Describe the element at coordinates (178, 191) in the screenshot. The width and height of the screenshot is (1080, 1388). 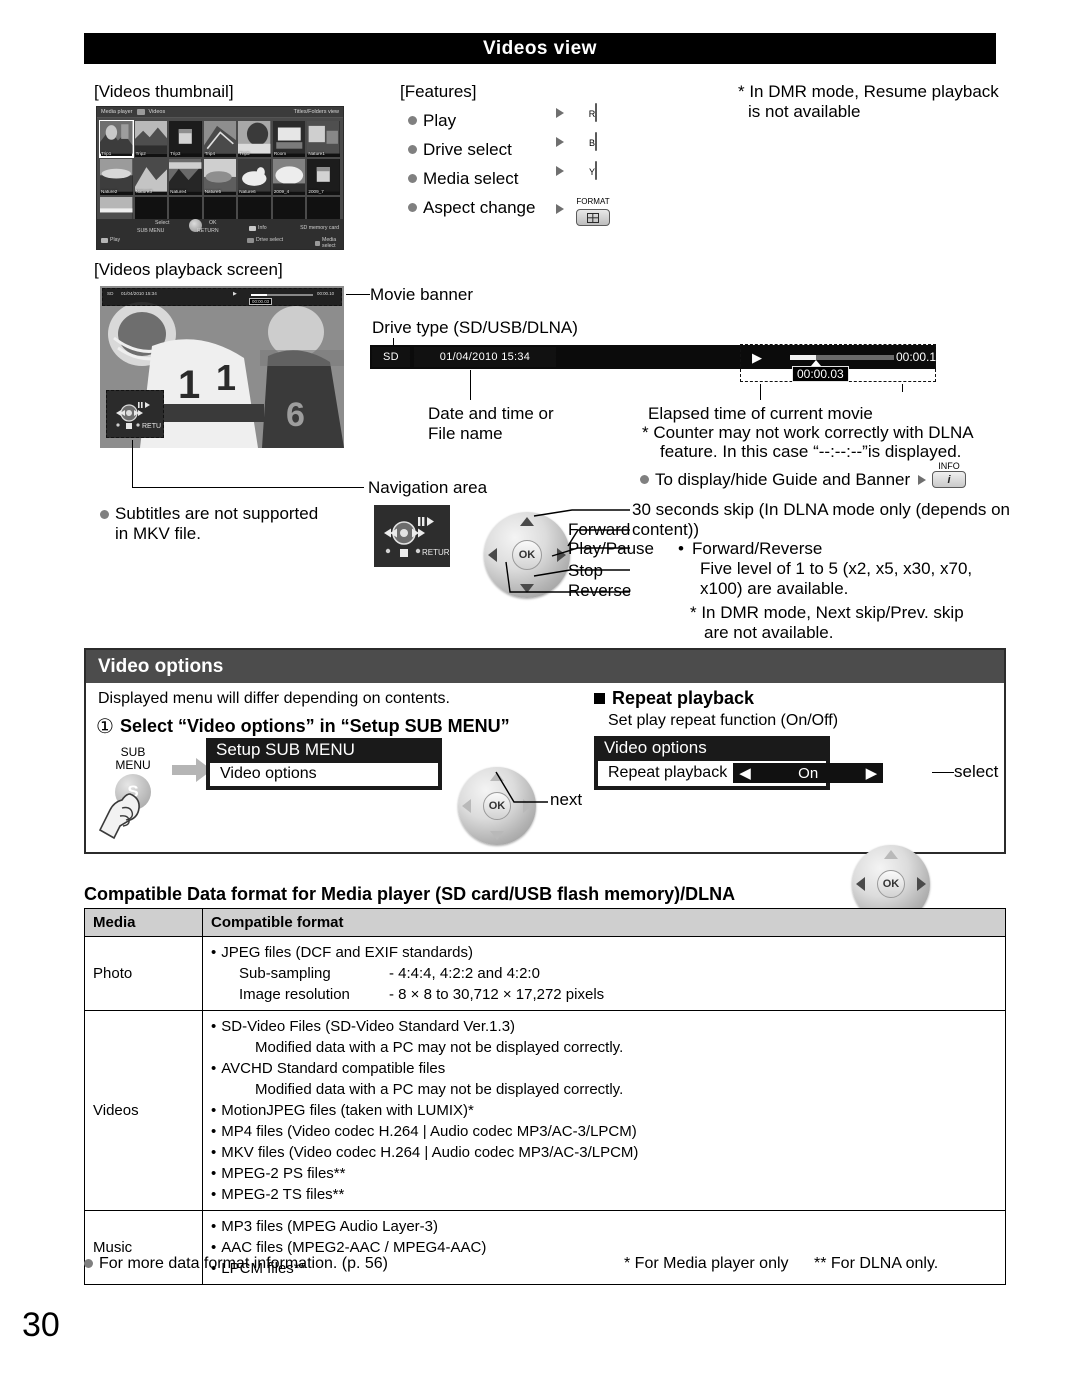
I see `thumbnail-caption: Nature4` at that location.